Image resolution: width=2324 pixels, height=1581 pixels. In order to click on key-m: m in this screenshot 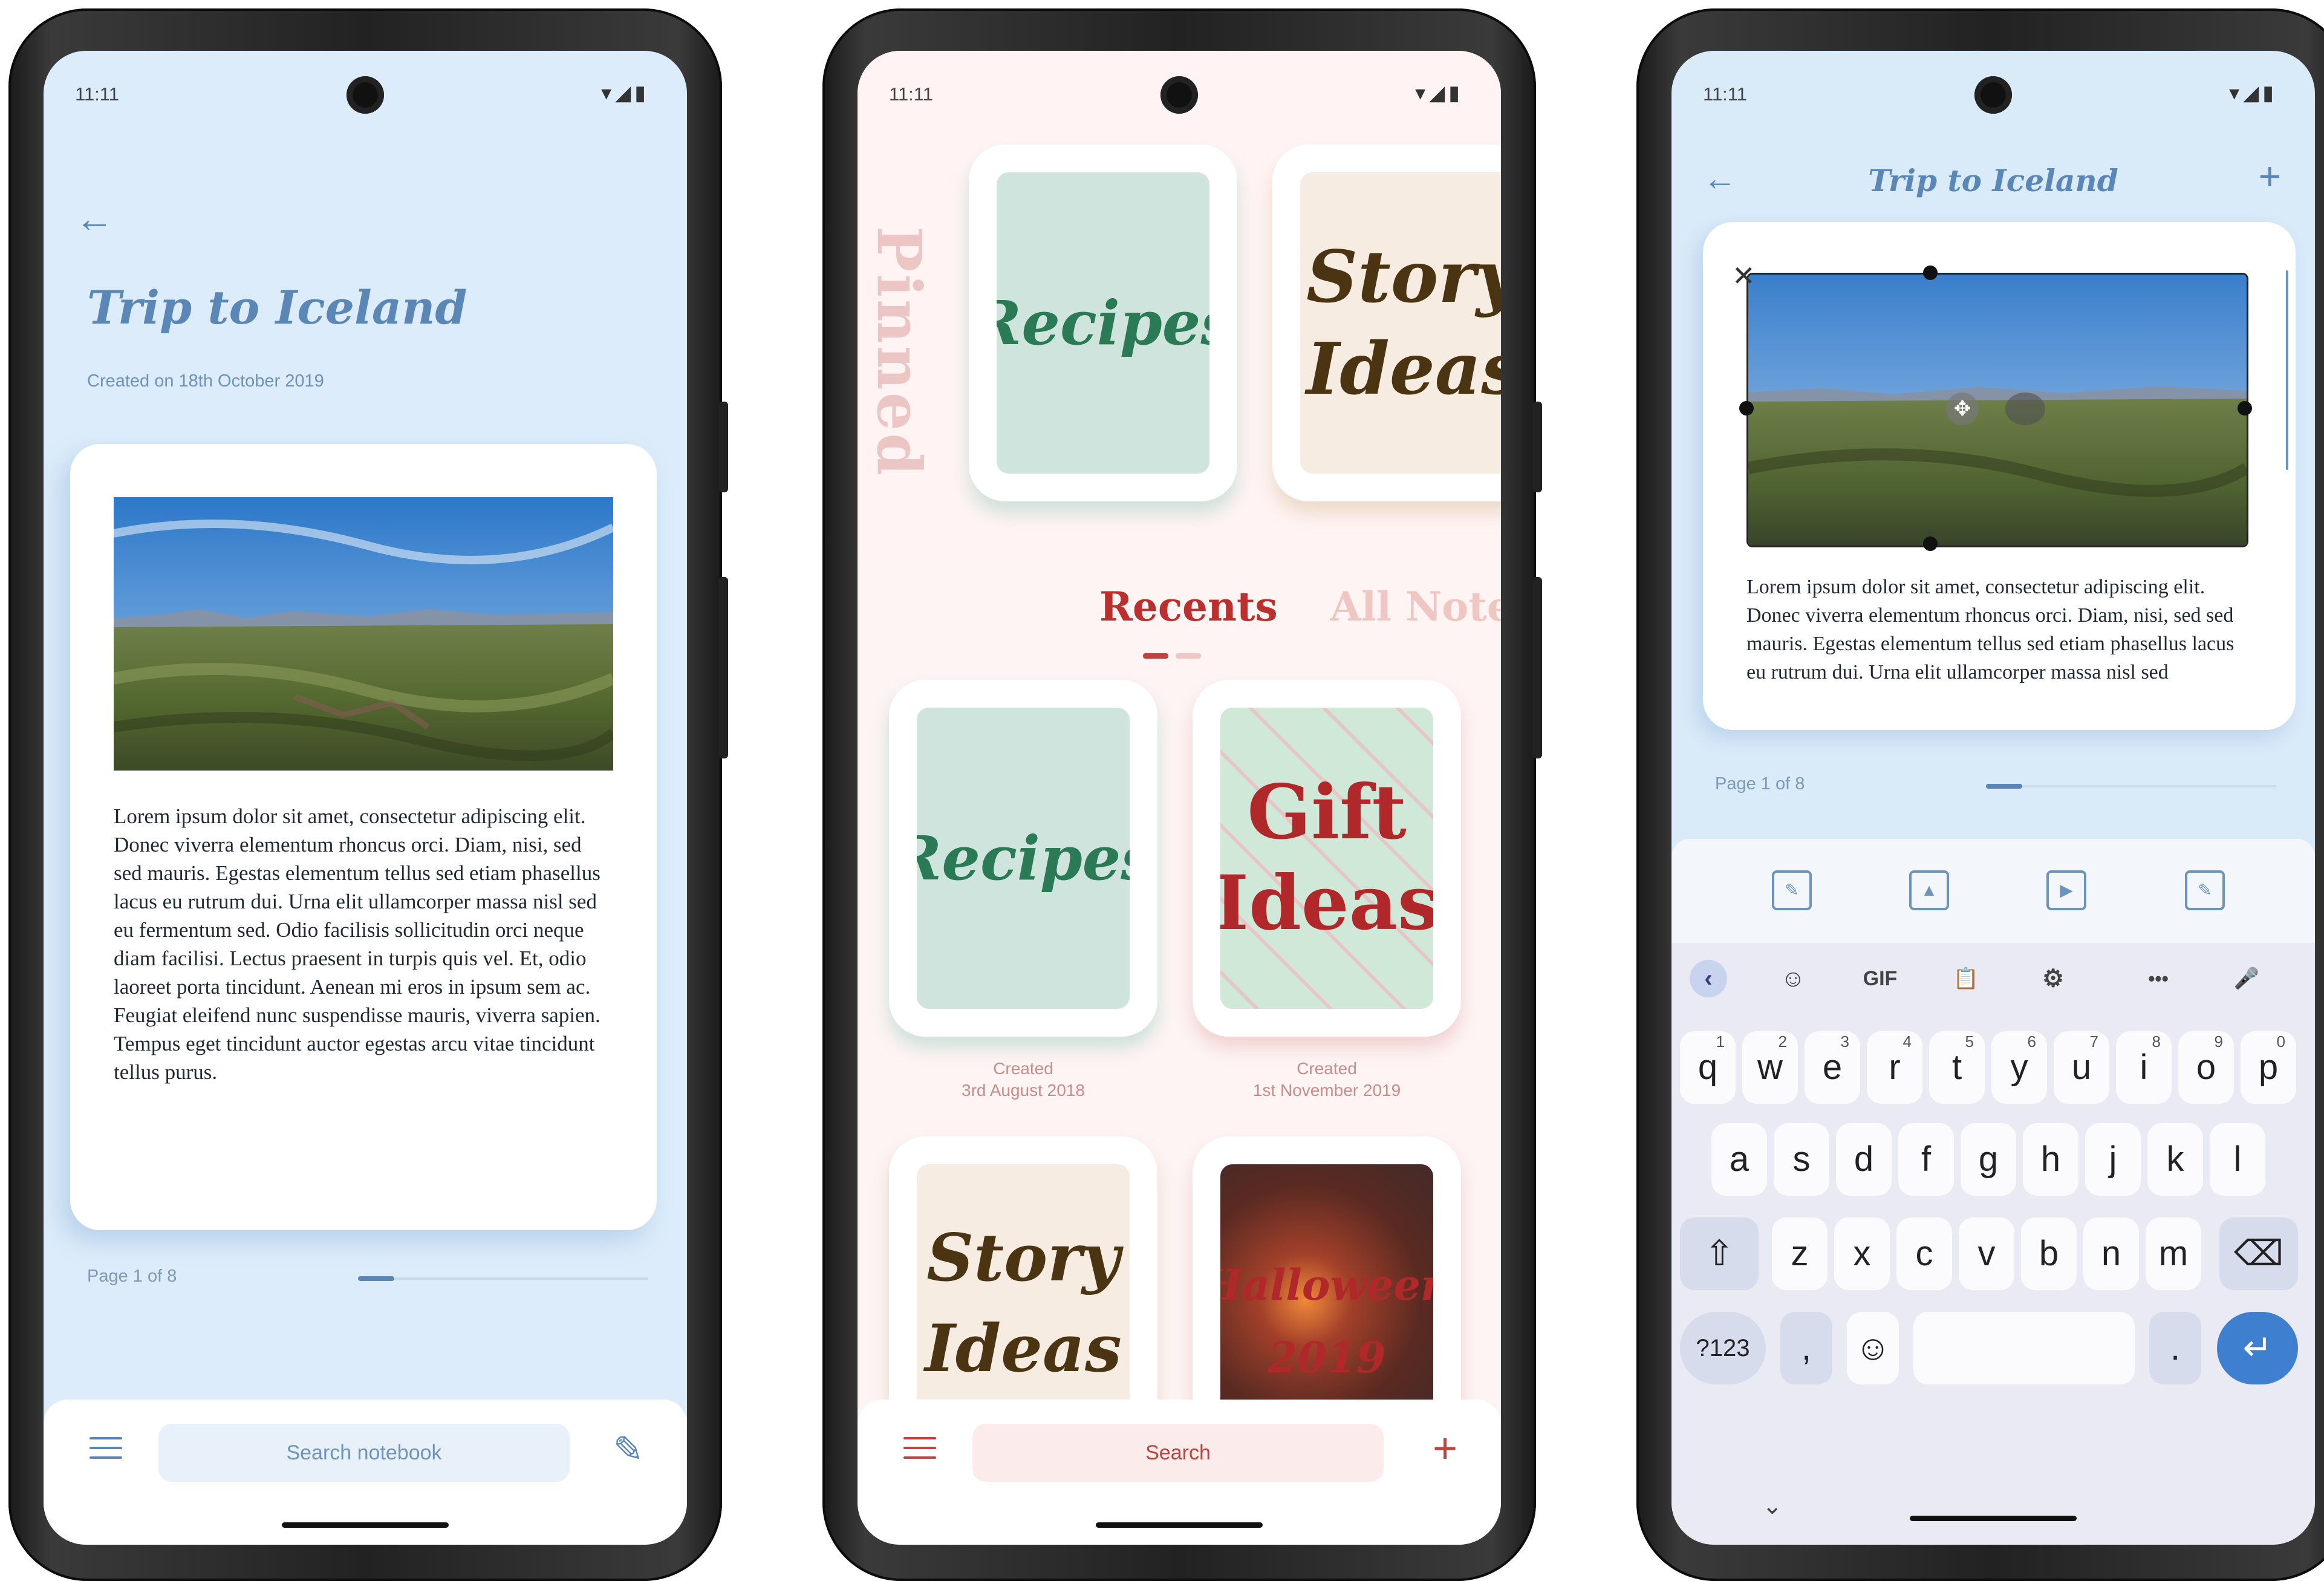, I will do `click(2173, 1254)`.